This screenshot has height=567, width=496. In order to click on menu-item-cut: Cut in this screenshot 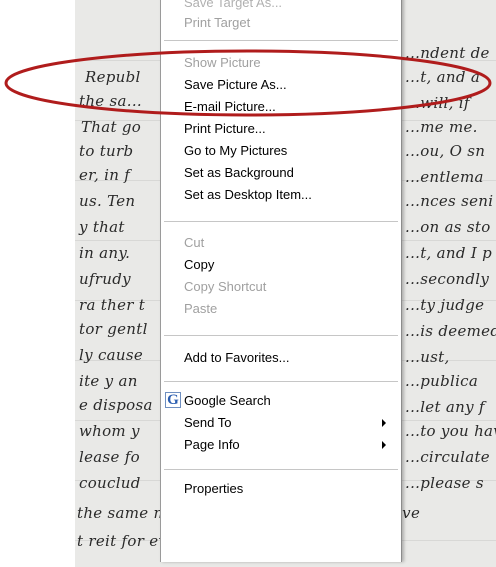, I will do `click(281, 243)`.